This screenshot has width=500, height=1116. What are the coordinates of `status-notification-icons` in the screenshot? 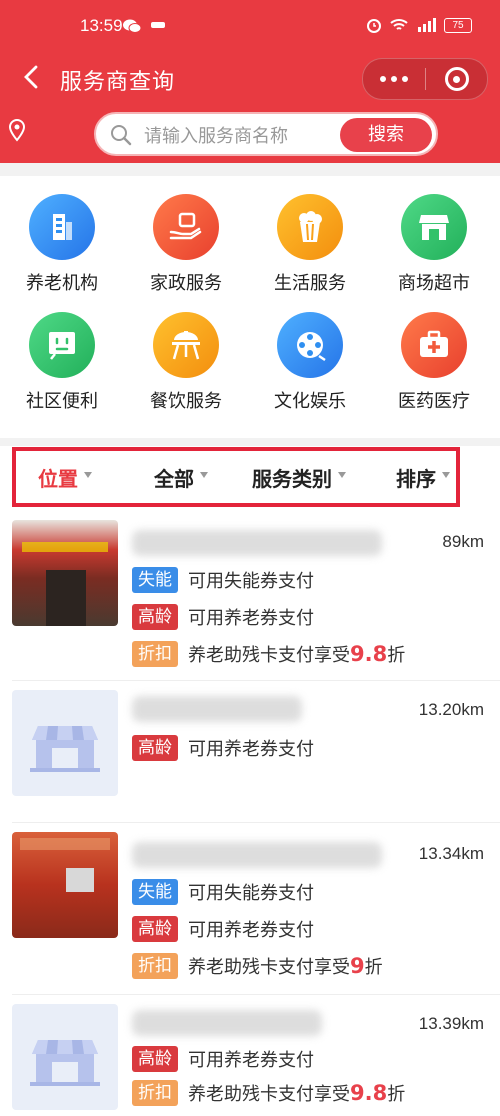 It's located at (144, 26).